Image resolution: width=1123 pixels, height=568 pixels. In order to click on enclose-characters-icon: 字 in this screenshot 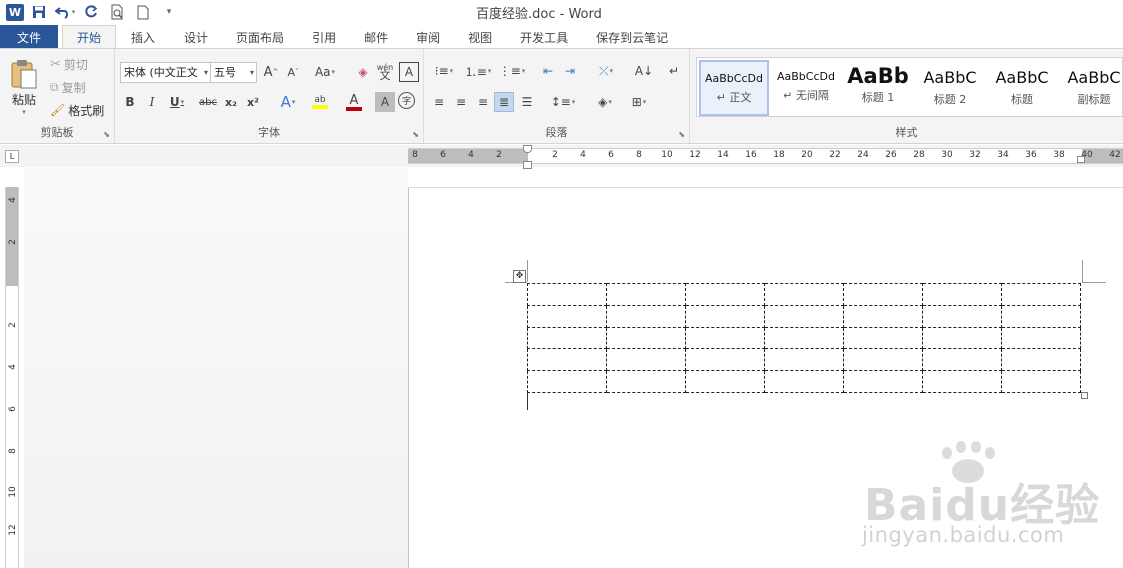, I will do `click(406, 100)`.